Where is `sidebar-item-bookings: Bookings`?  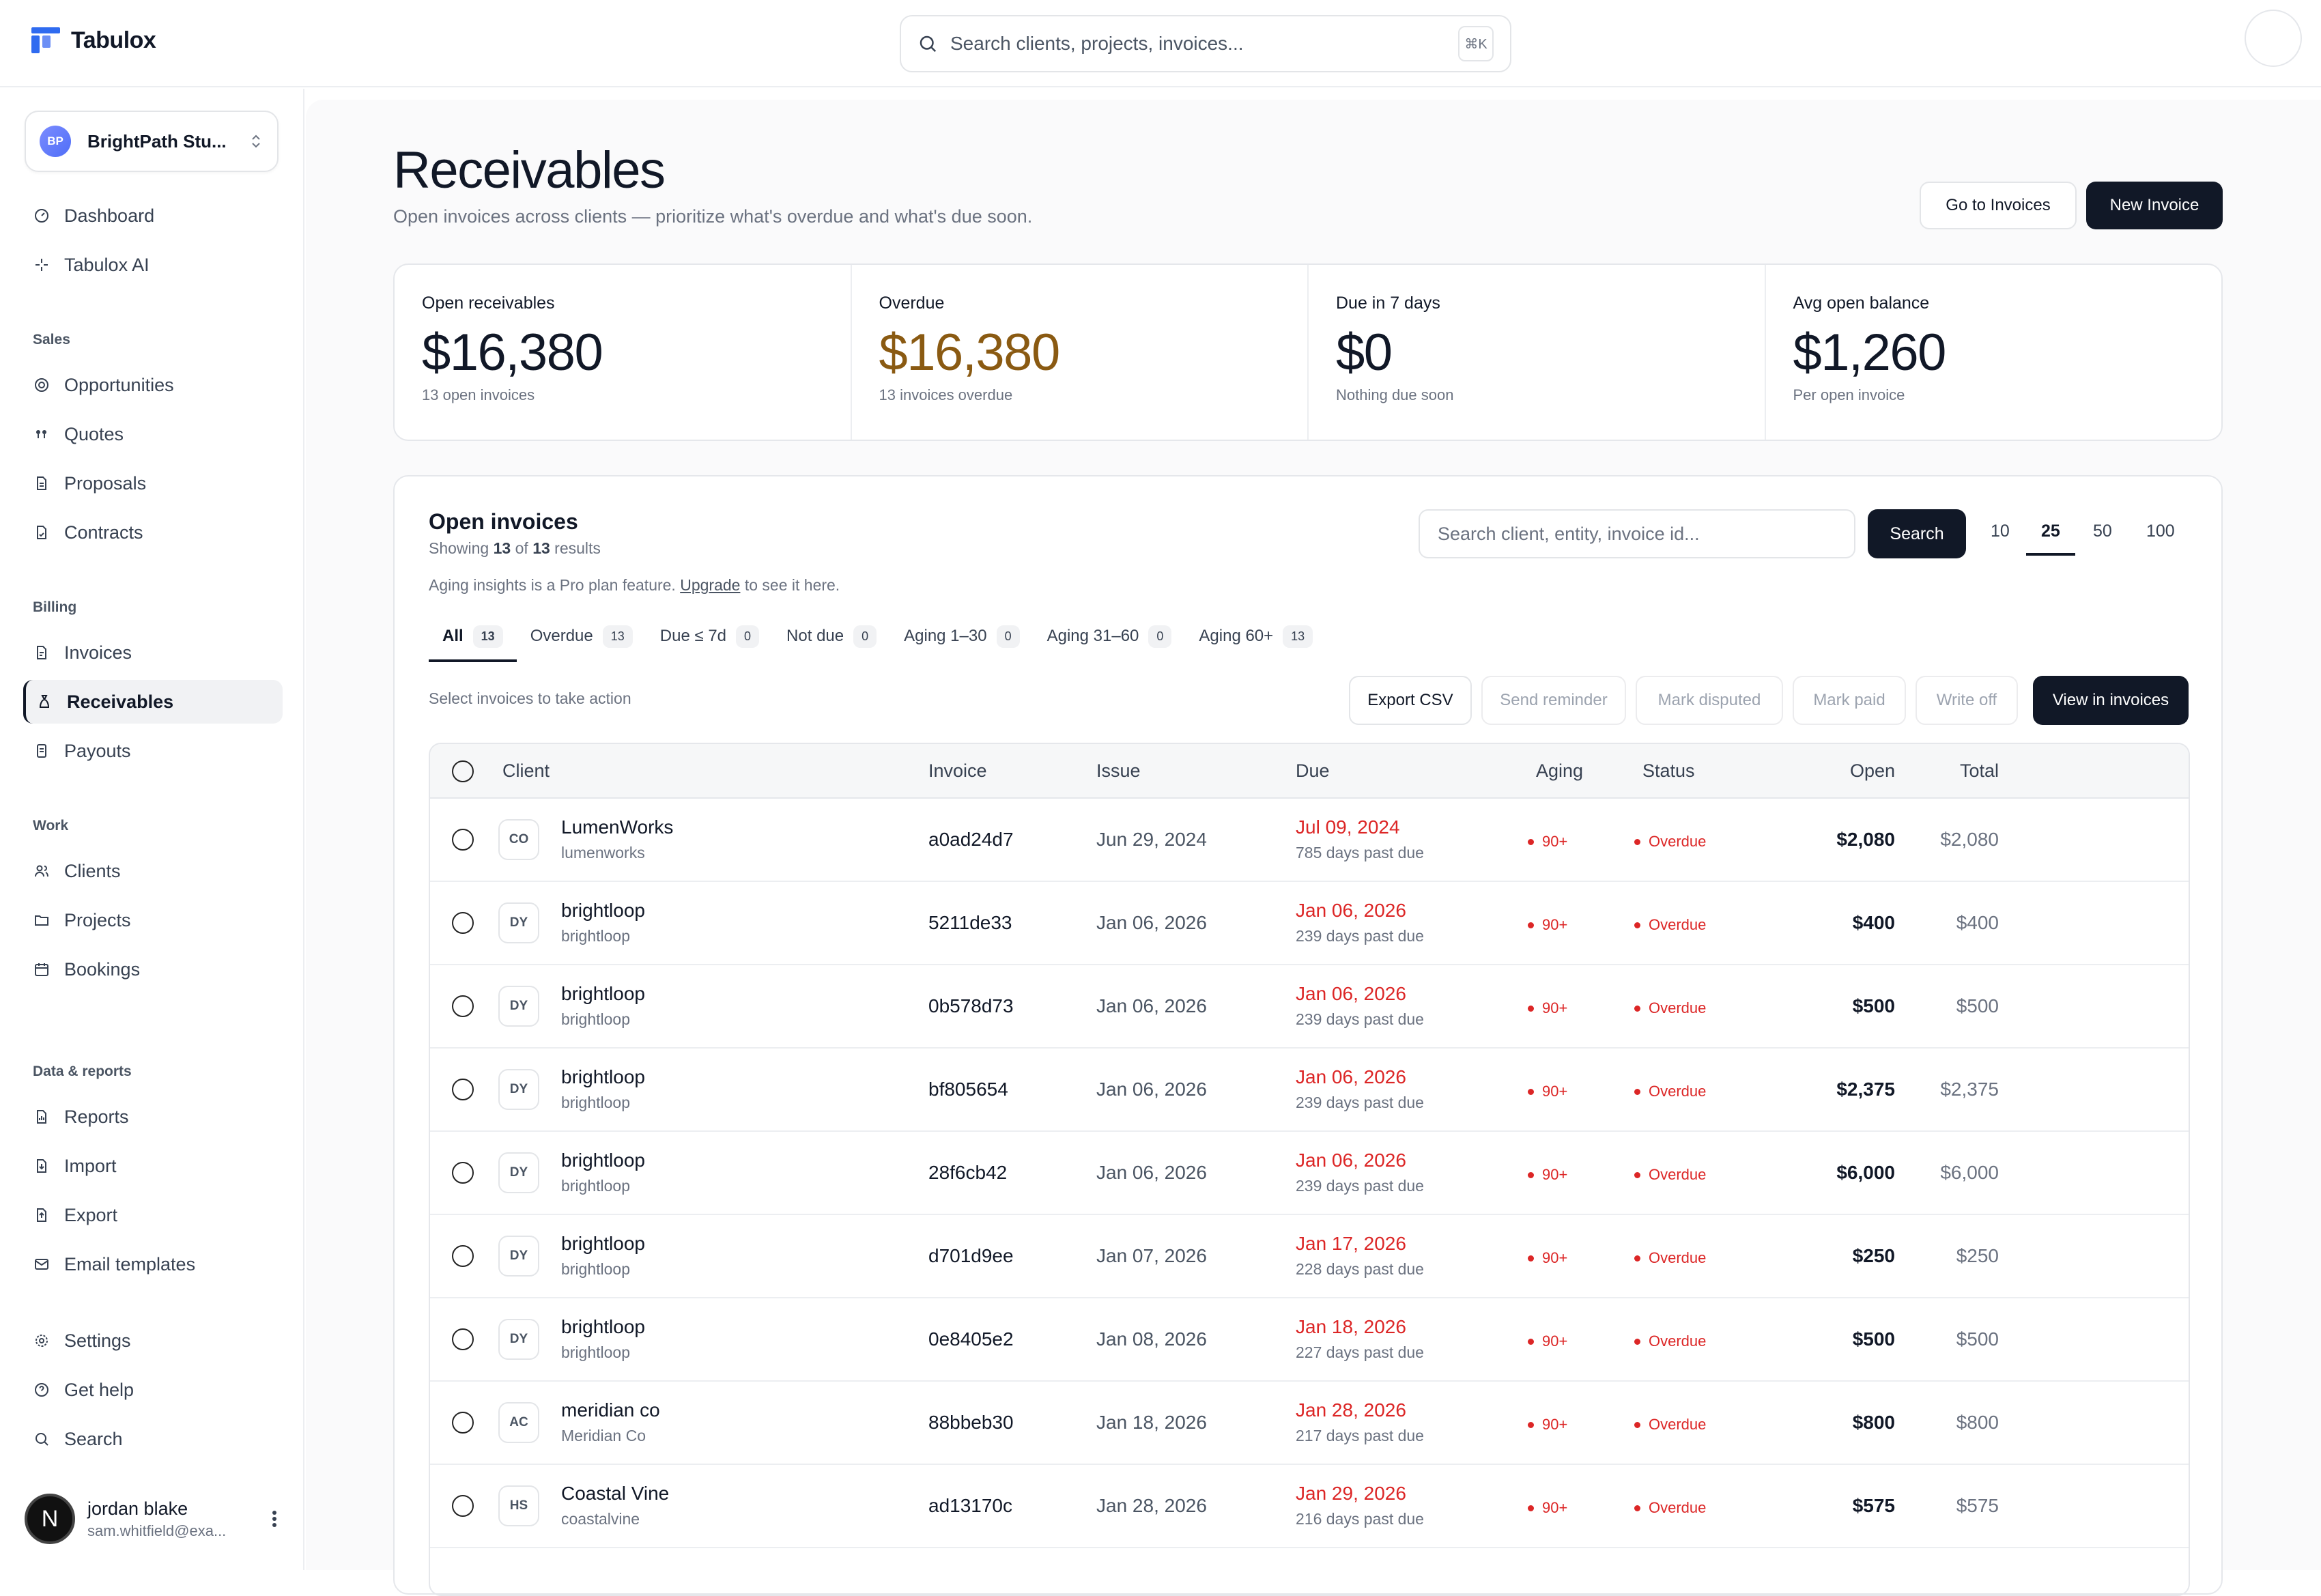 sidebar-item-bookings: Bookings is located at coordinates (153, 969).